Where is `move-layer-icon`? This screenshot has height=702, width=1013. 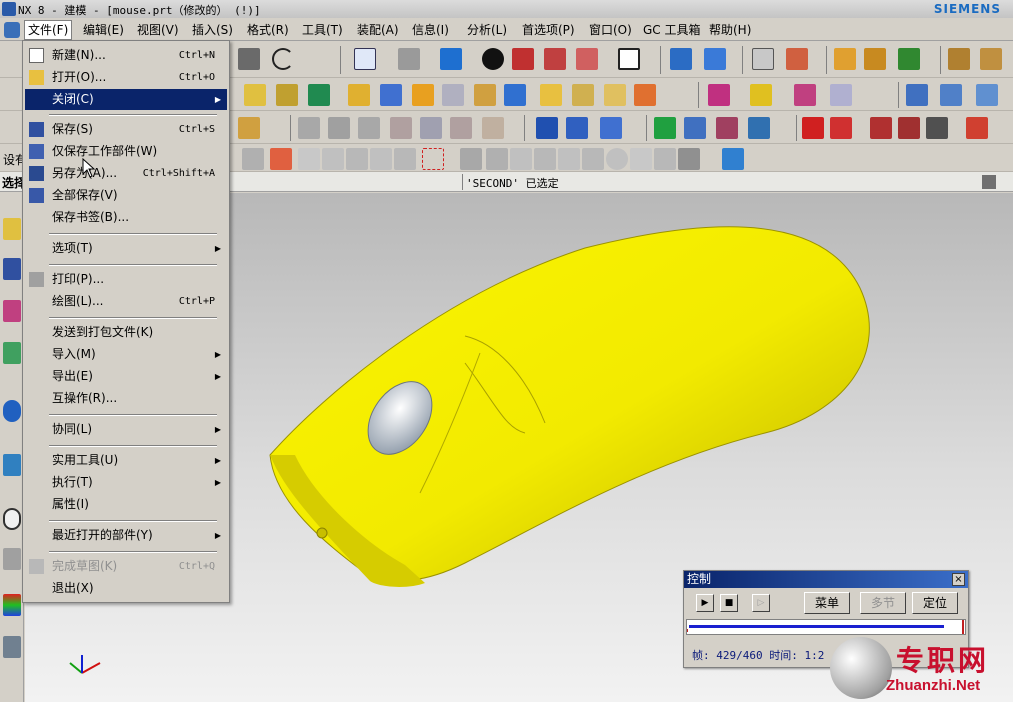 move-layer-icon is located at coordinates (715, 59).